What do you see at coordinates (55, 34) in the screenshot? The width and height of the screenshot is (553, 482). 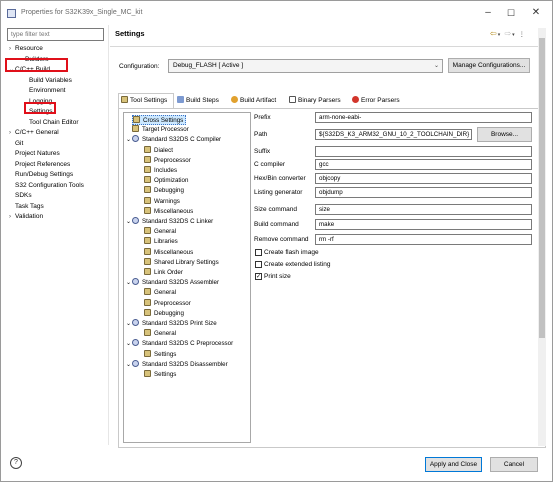 I see `filter-input` at bounding box center [55, 34].